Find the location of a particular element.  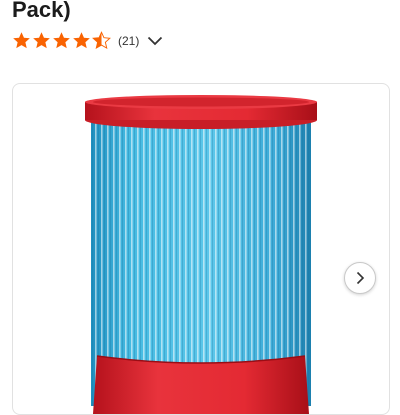

chevron-down-icon is located at coordinates (155, 41).